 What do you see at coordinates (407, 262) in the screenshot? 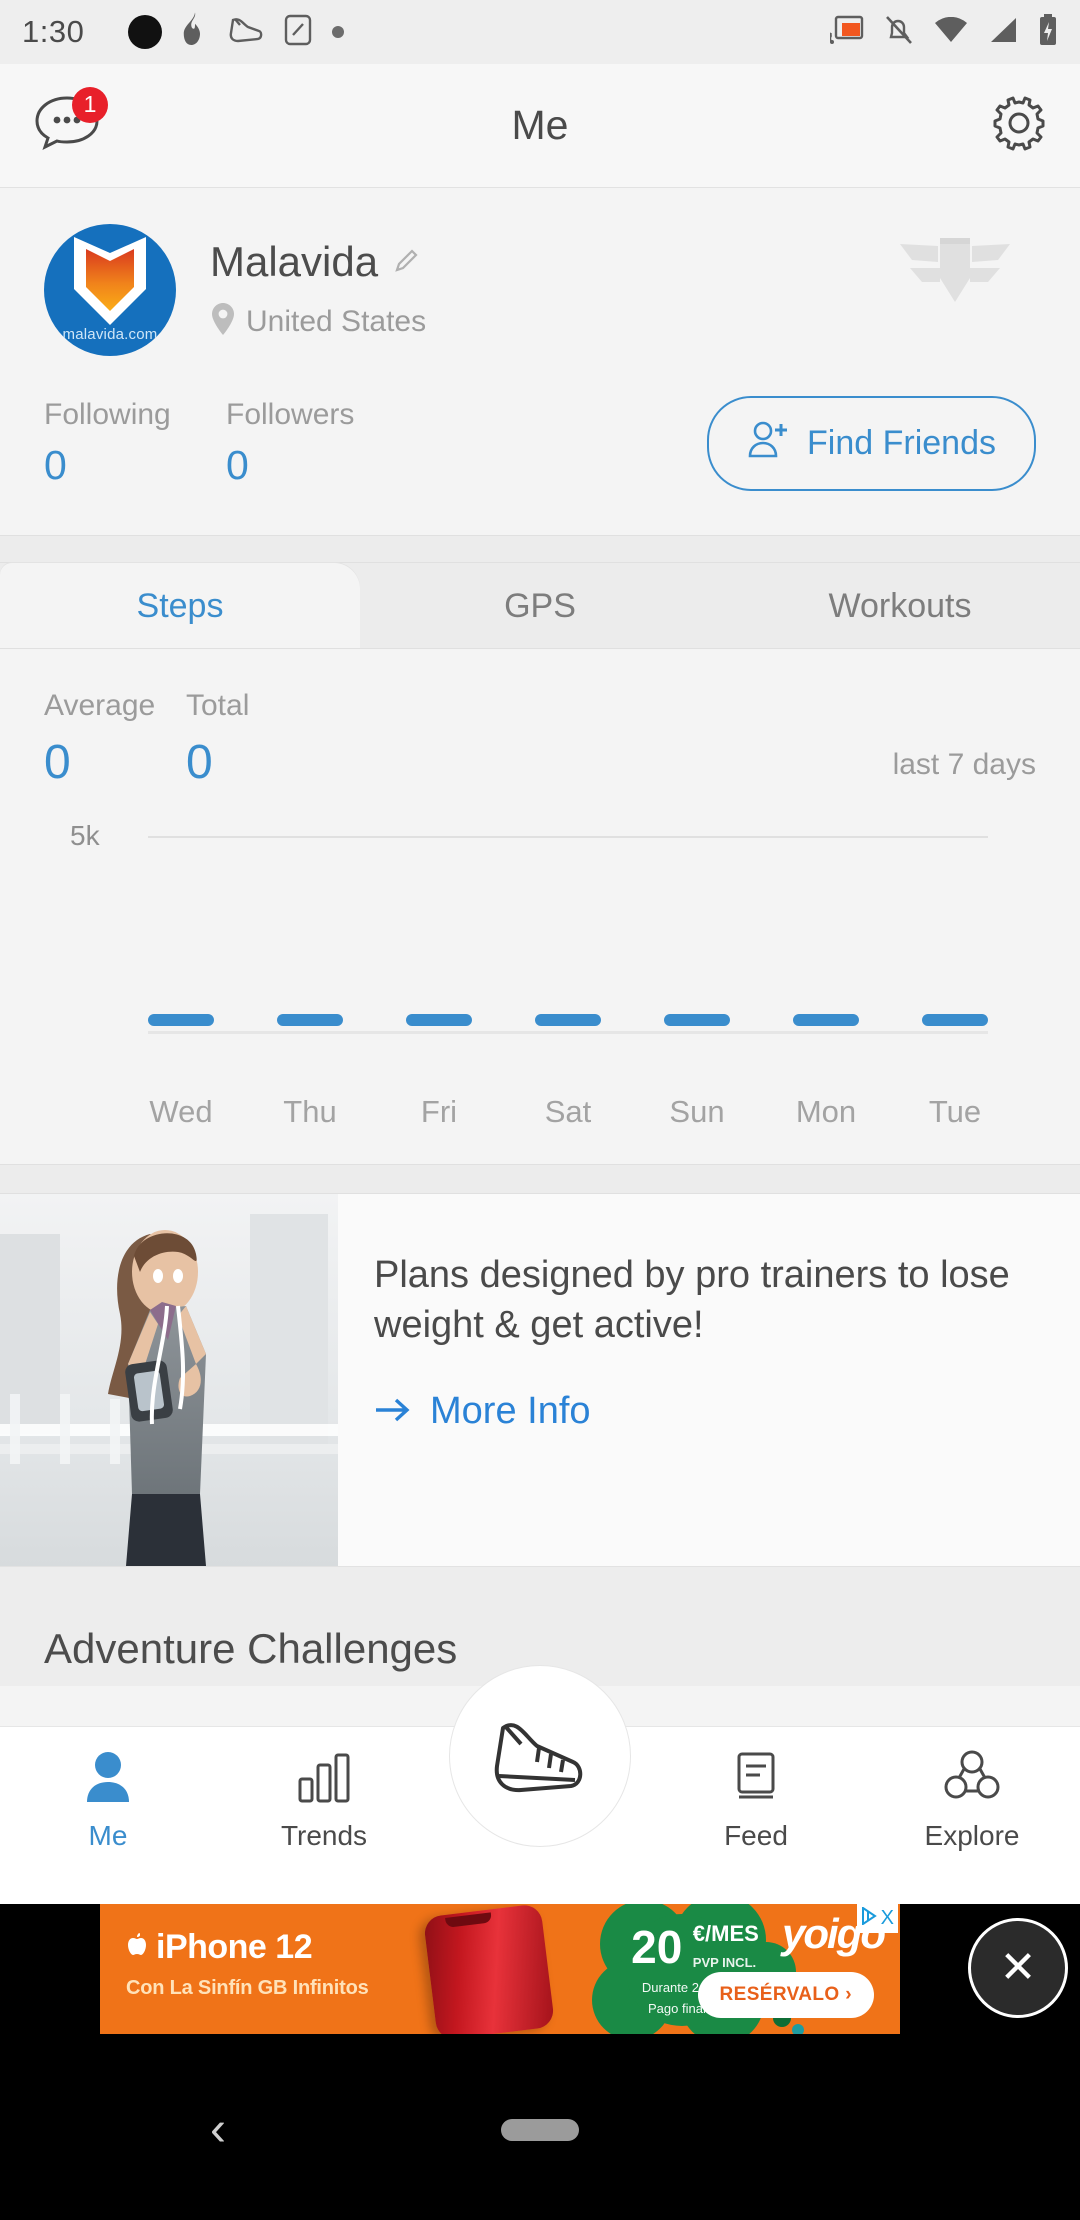
I see `pencil-icon` at bounding box center [407, 262].